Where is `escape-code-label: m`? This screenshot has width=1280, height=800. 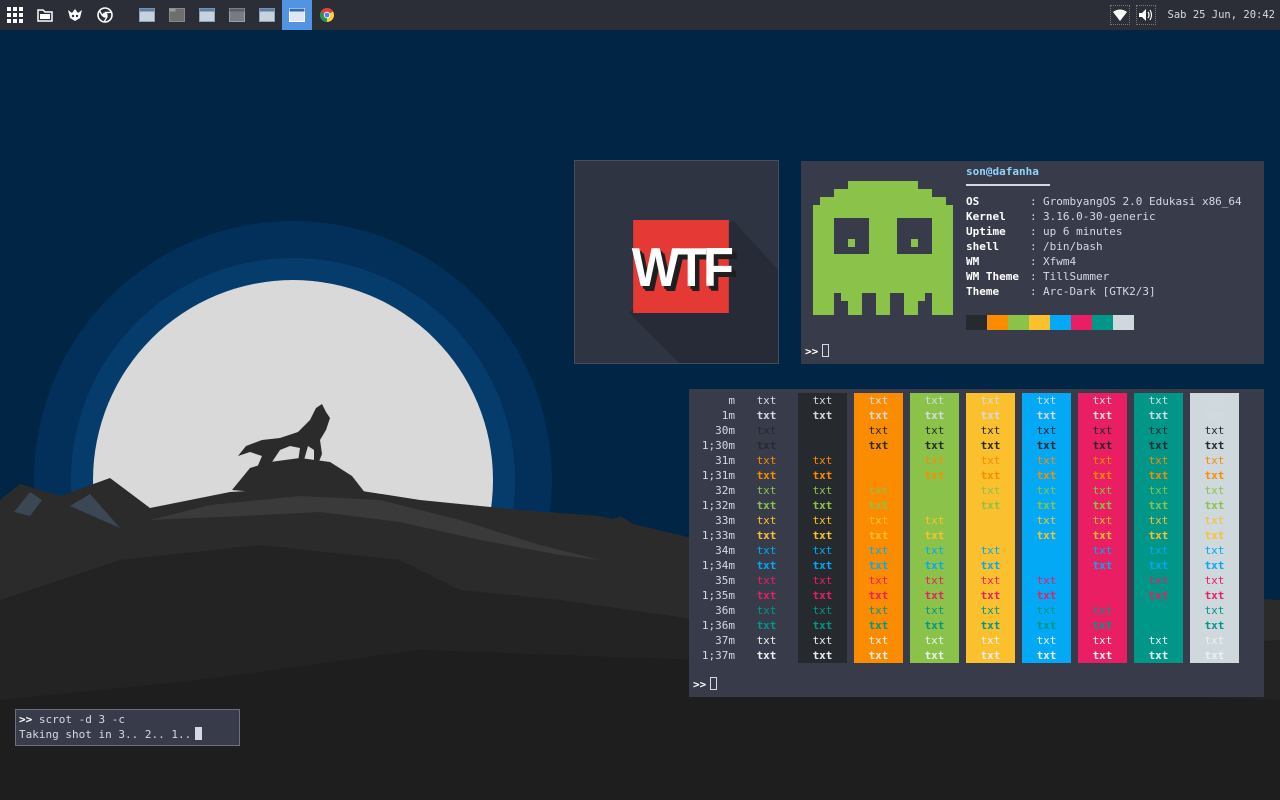 escape-code-label: m is located at coordinates (731, 400).